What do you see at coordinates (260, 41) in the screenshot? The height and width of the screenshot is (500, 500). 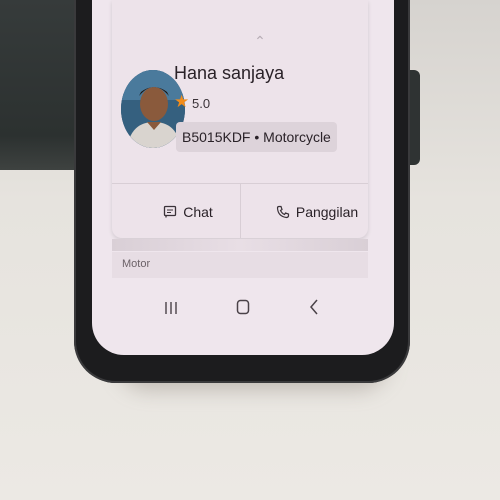 I see `chevron-up-icon: ⌃` at bounding box center [260, 41].